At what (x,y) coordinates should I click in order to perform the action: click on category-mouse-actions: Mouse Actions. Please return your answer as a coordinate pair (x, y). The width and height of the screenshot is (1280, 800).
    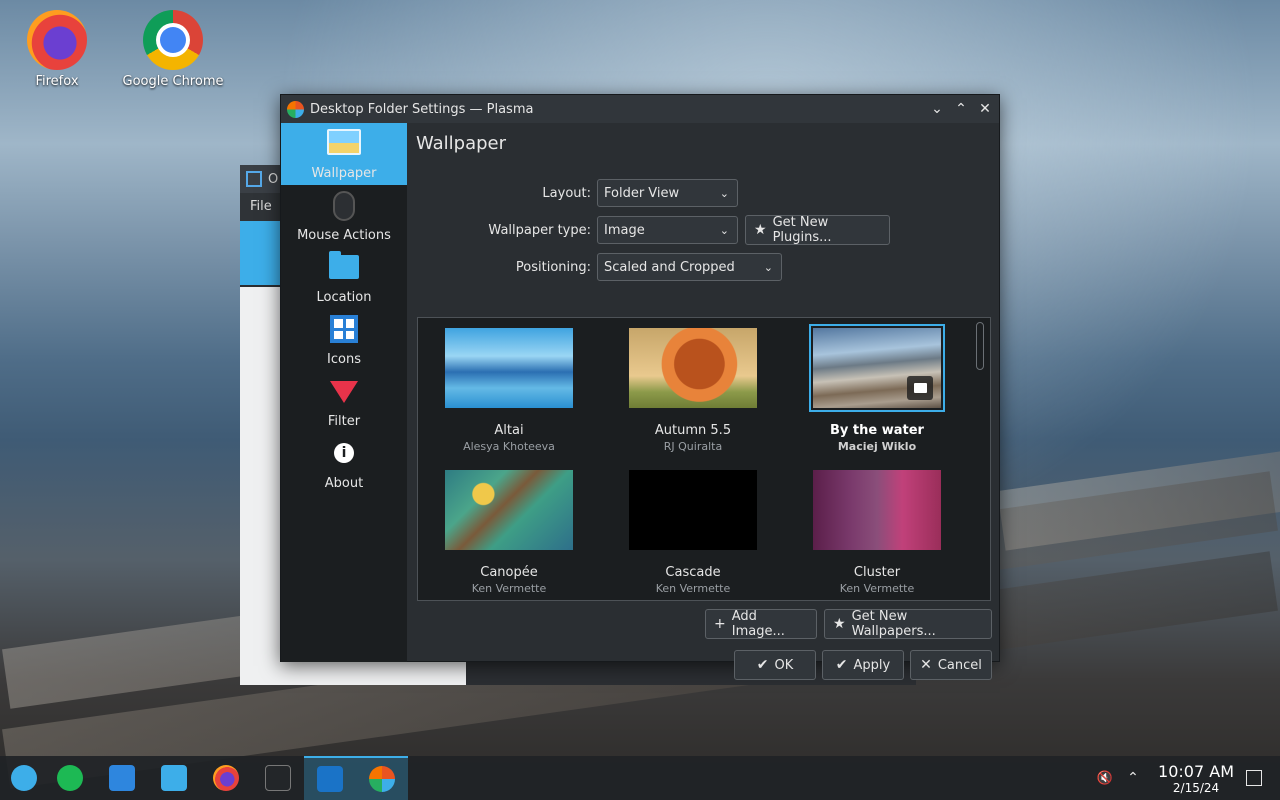
    Looking at the image, I should click on (344, 216).